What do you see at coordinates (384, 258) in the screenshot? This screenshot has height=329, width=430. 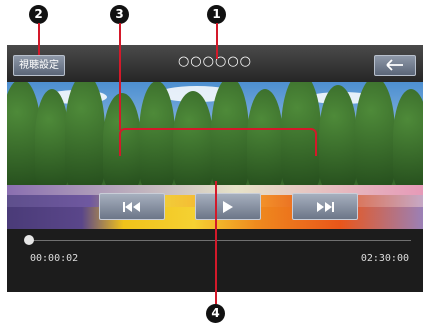 I see `total-time: 02:30:00` at bounding box center [384, 258].